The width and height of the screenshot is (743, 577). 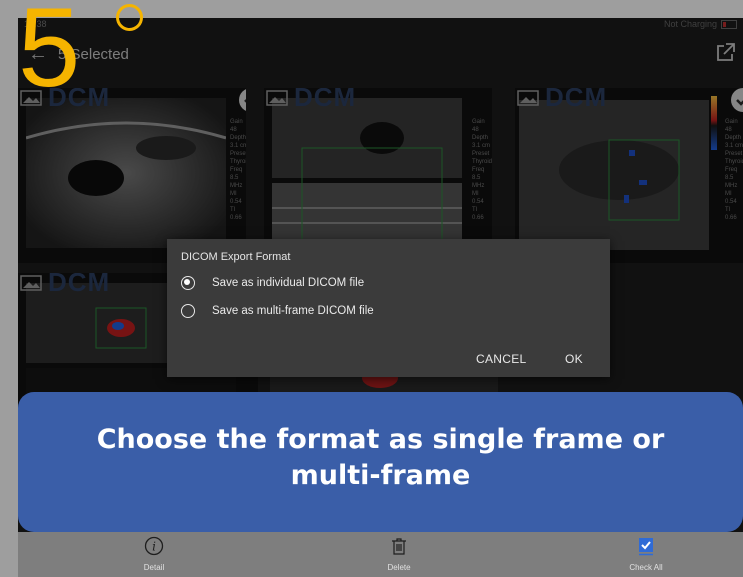 I want to click on radio-selected-icon, so click(x=188, y=283).